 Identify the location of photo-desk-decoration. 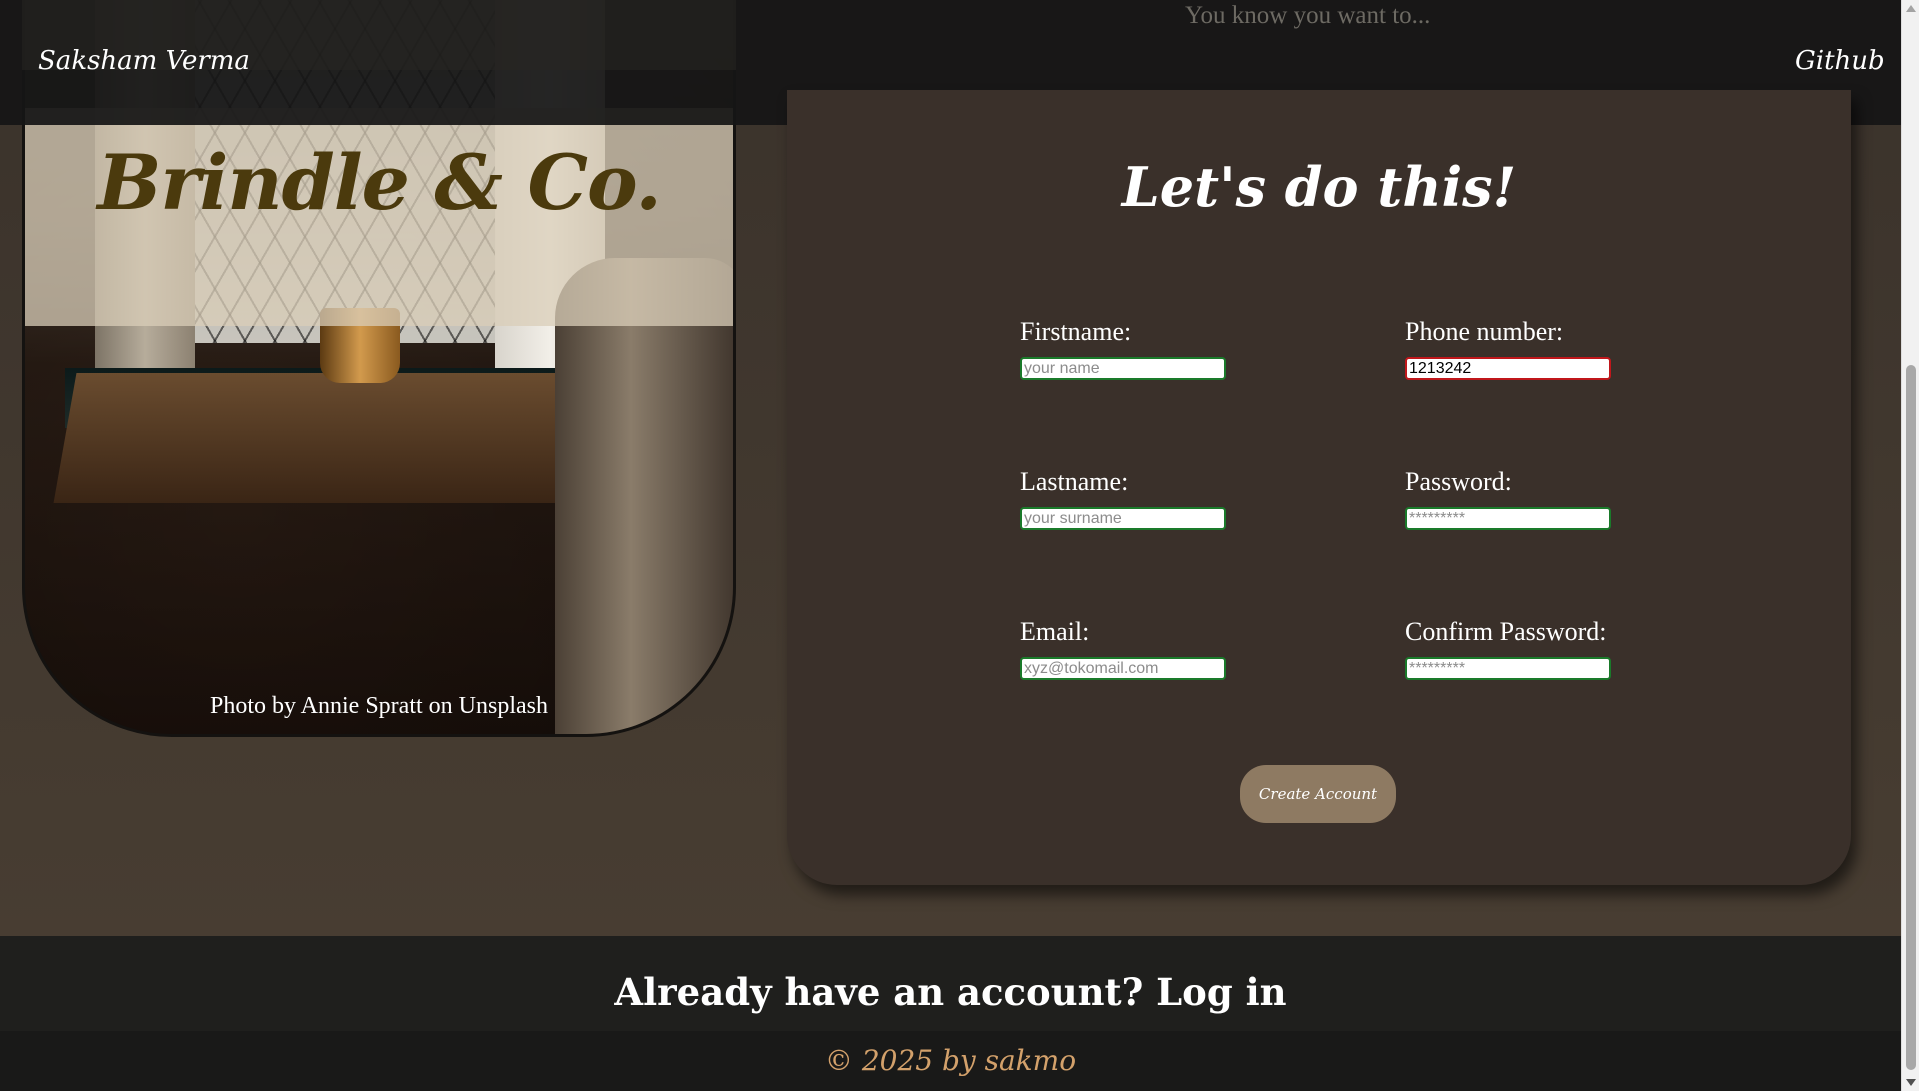
(325, 438).